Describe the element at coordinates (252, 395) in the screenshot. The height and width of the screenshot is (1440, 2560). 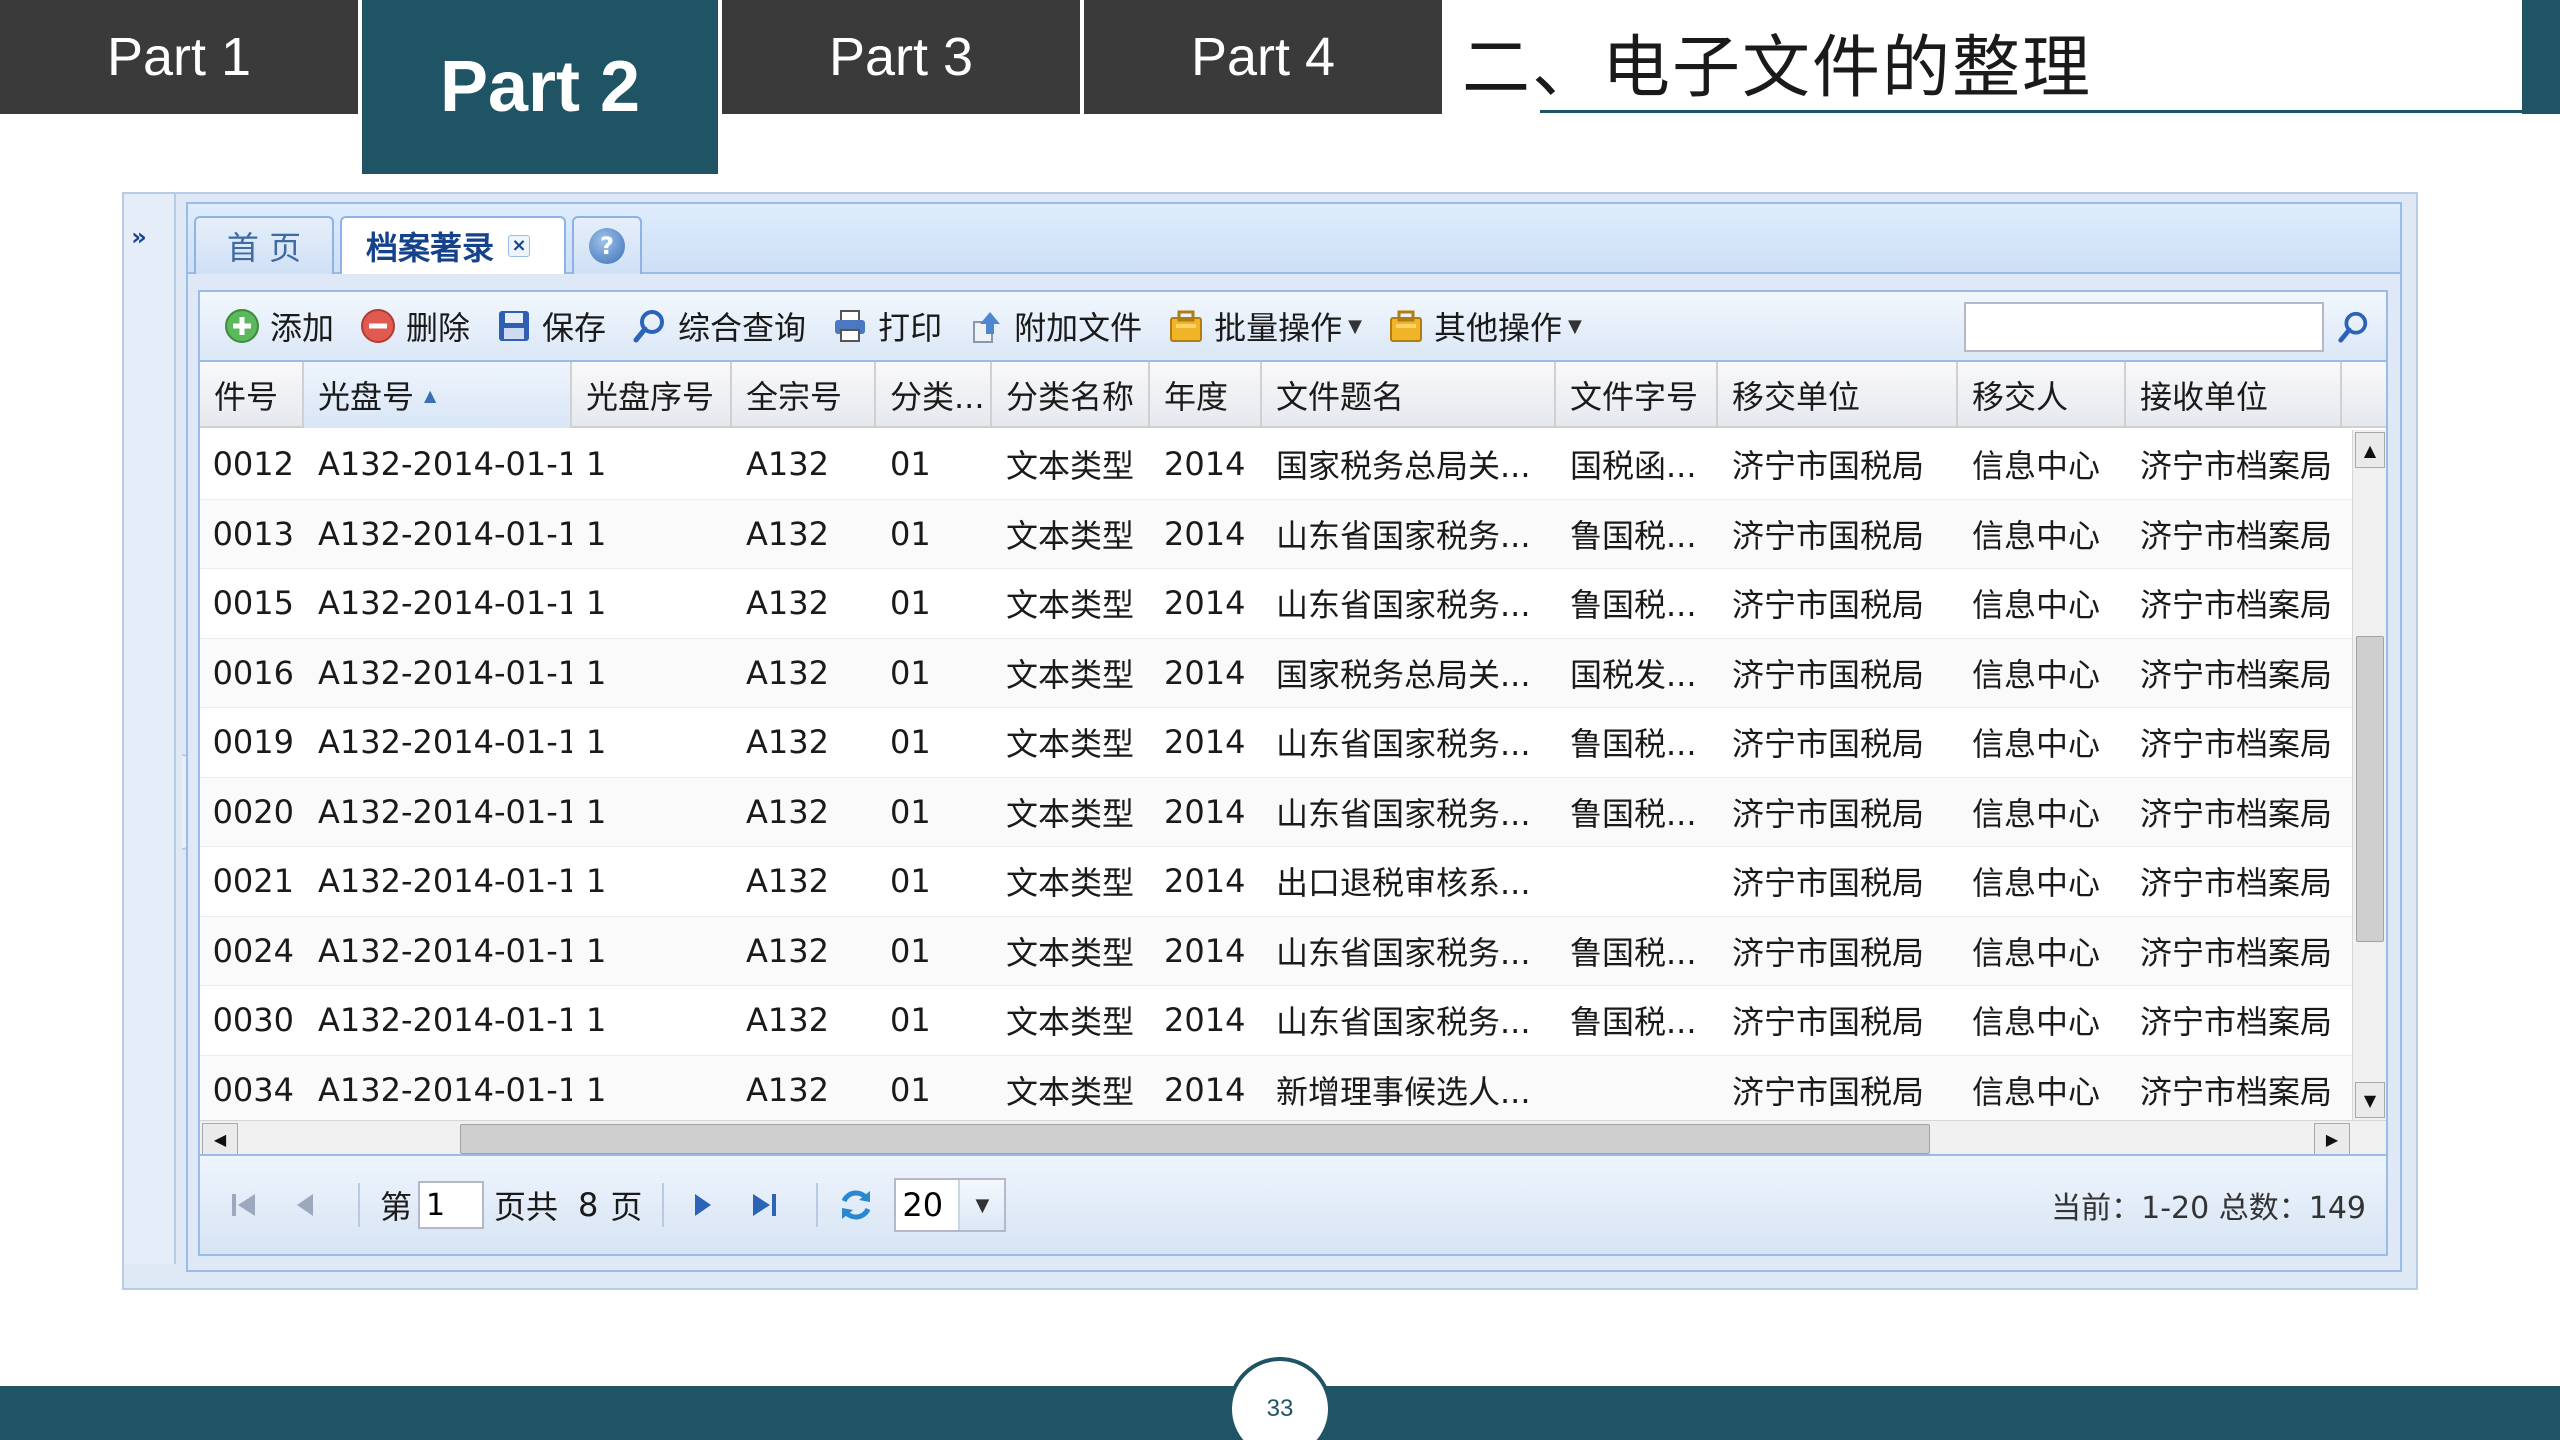
I see `column-header: 件号` at that location.